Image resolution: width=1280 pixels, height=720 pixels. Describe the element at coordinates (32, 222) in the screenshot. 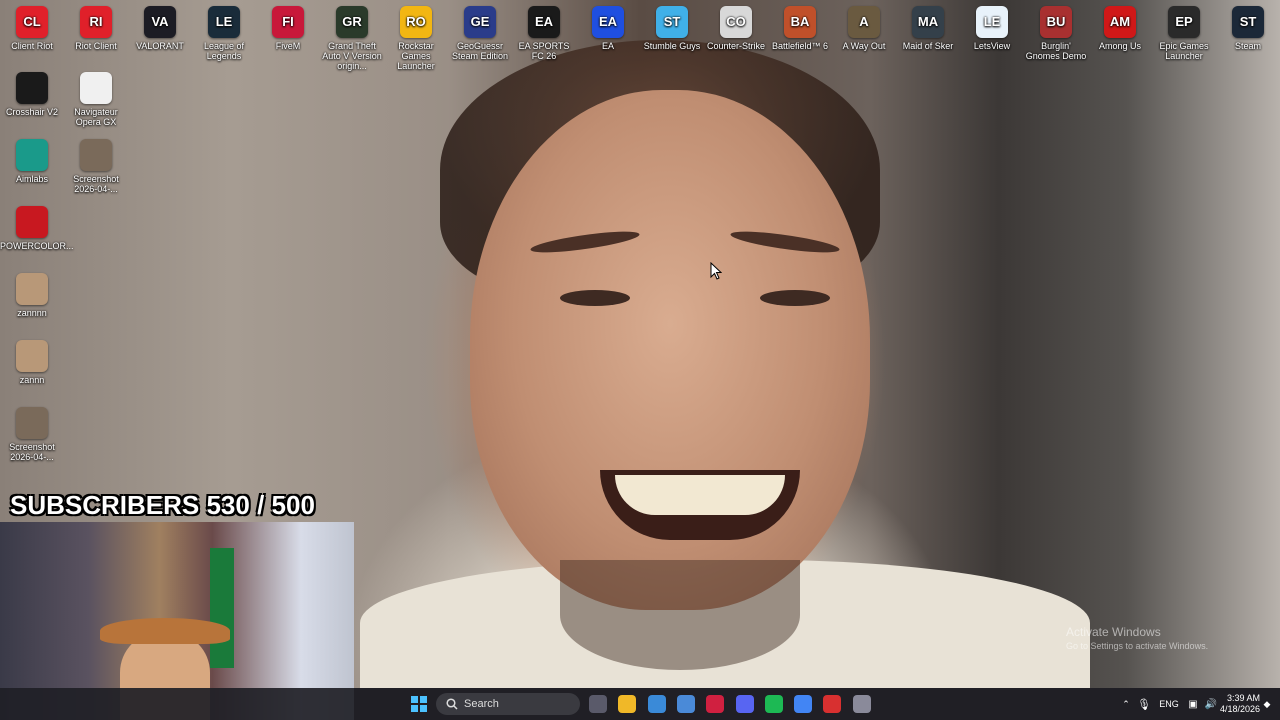

I see `powercolor-icon` at that location.